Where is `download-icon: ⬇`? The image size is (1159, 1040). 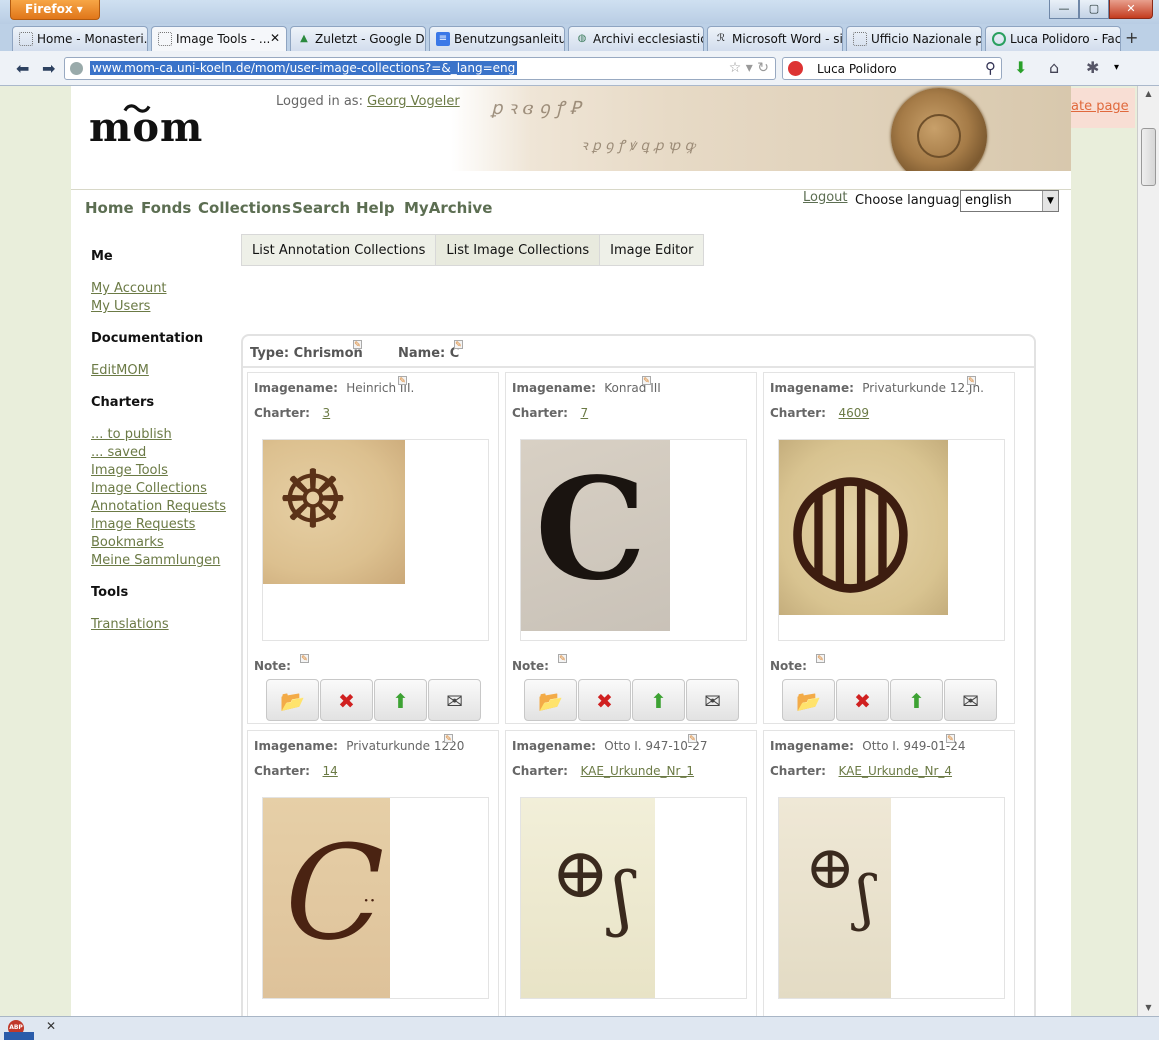
download-icon: ⬇ is located at coordinates (1020, 67).